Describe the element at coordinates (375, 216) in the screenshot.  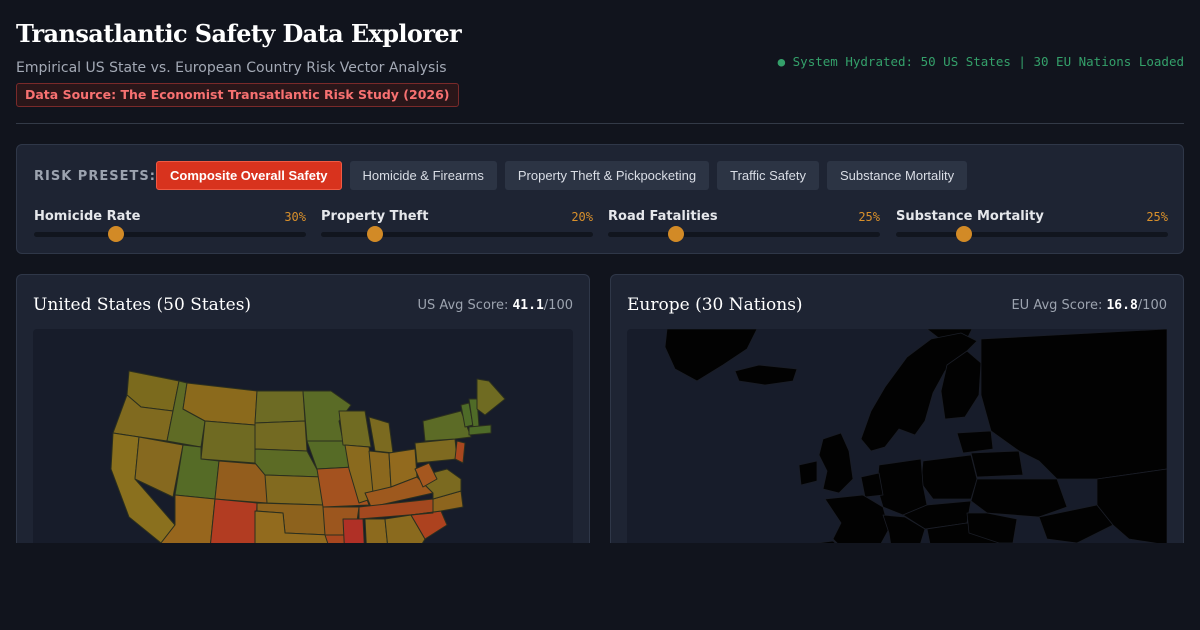
I see `slider-label: Property Theft` at that location.